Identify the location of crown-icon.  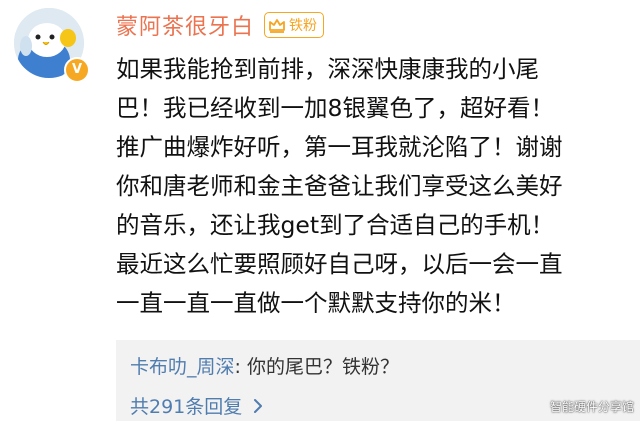
(277, 26).